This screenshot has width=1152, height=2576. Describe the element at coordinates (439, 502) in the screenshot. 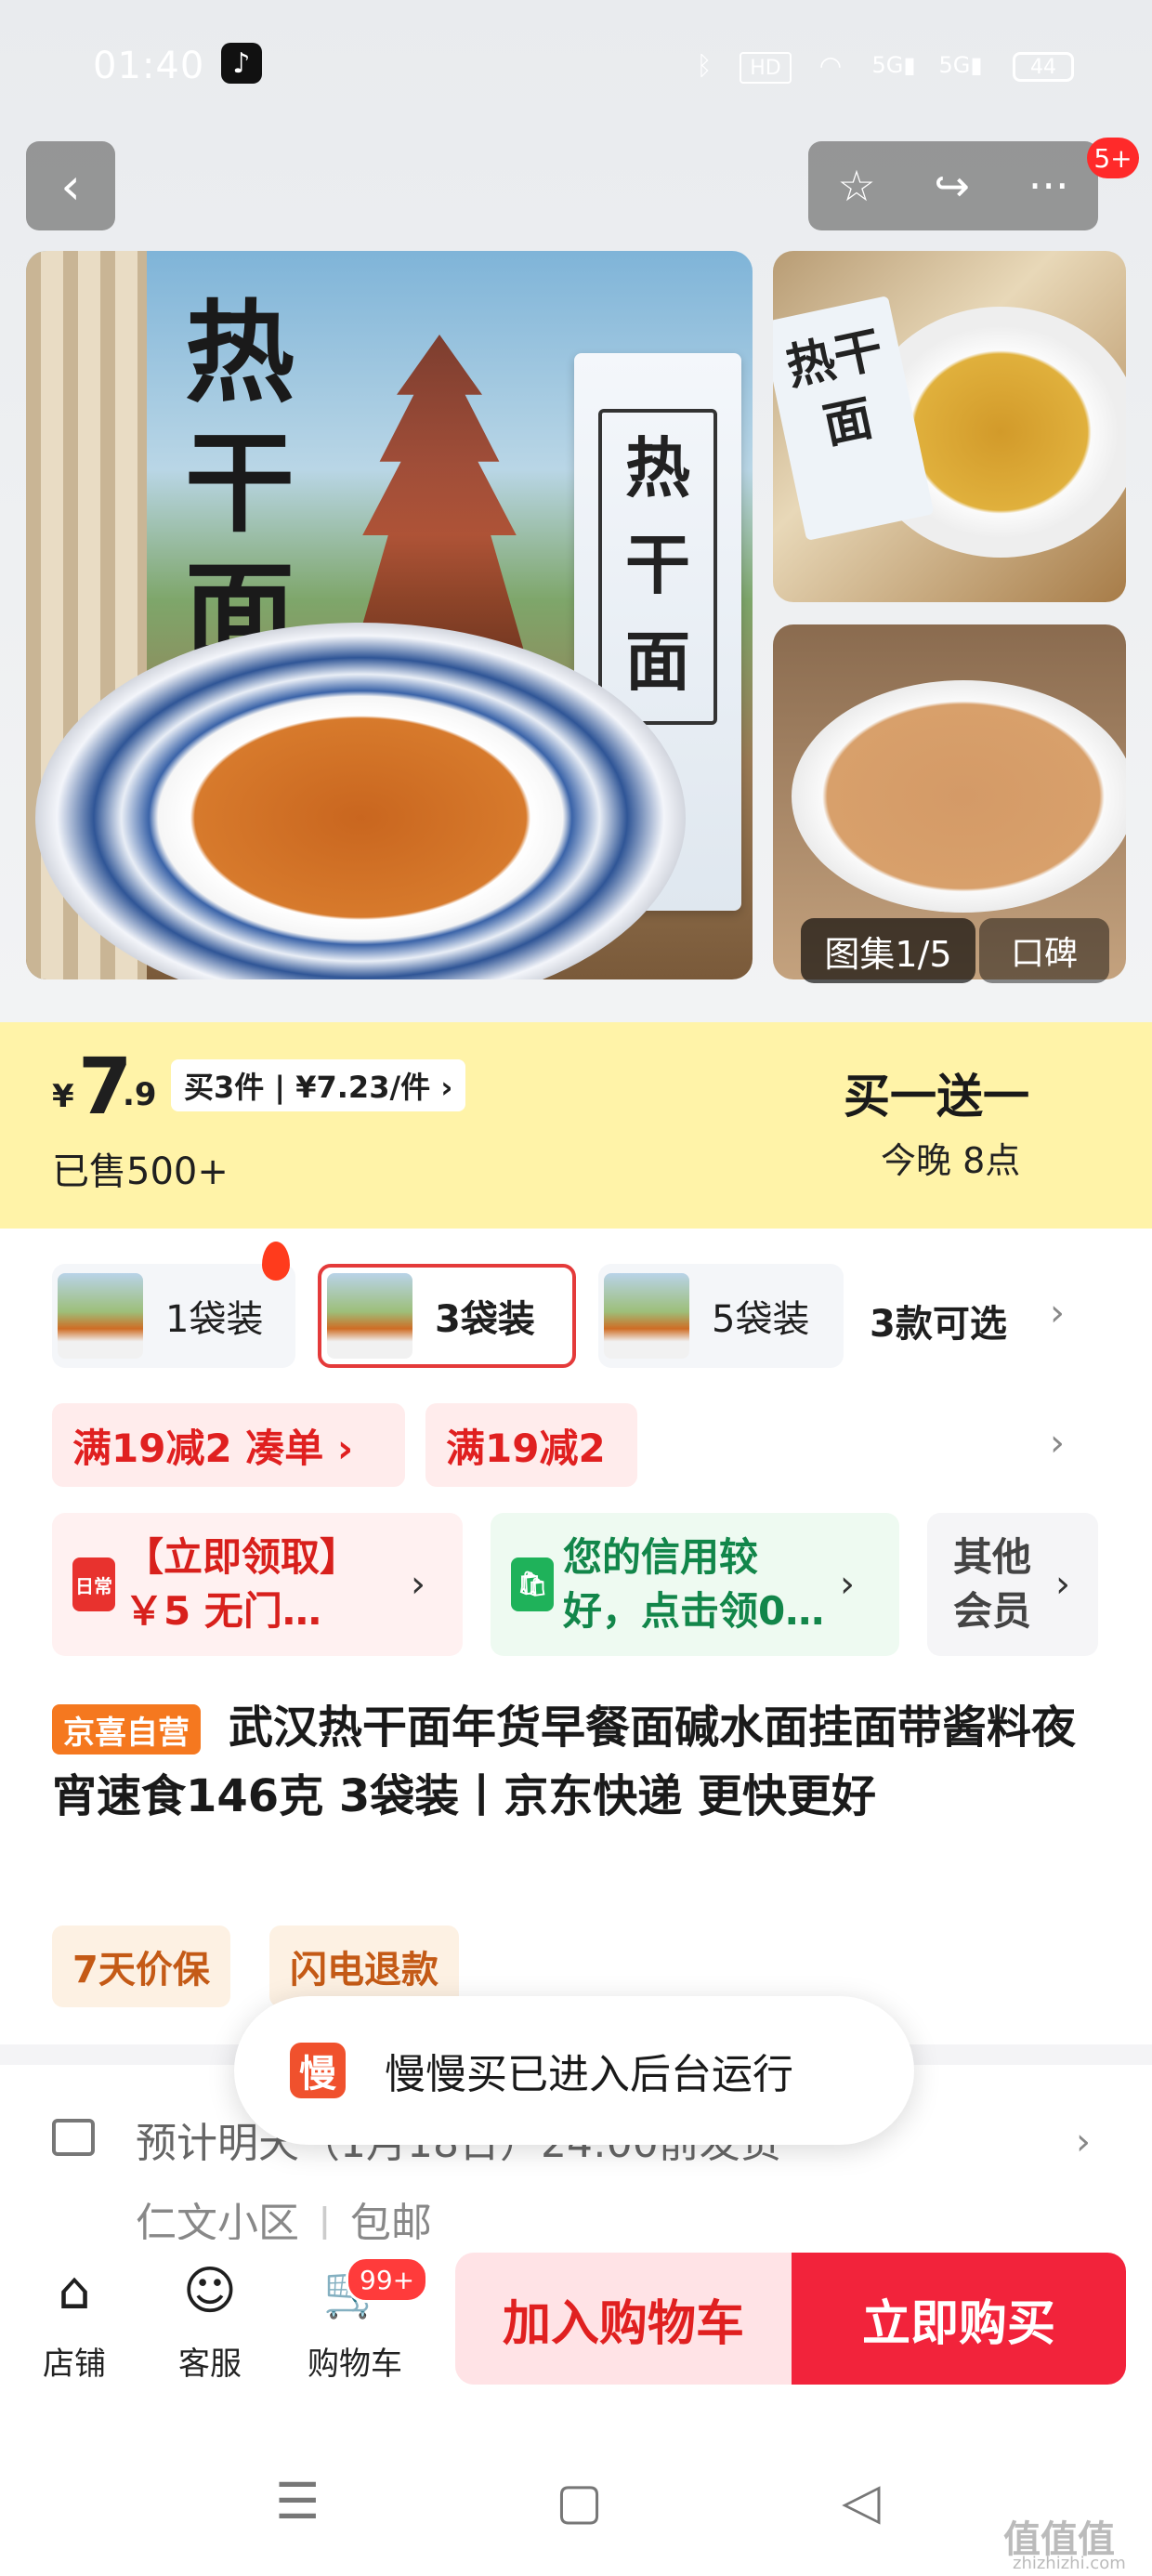

I see `yellow-crane-tower-graphic` at that location.